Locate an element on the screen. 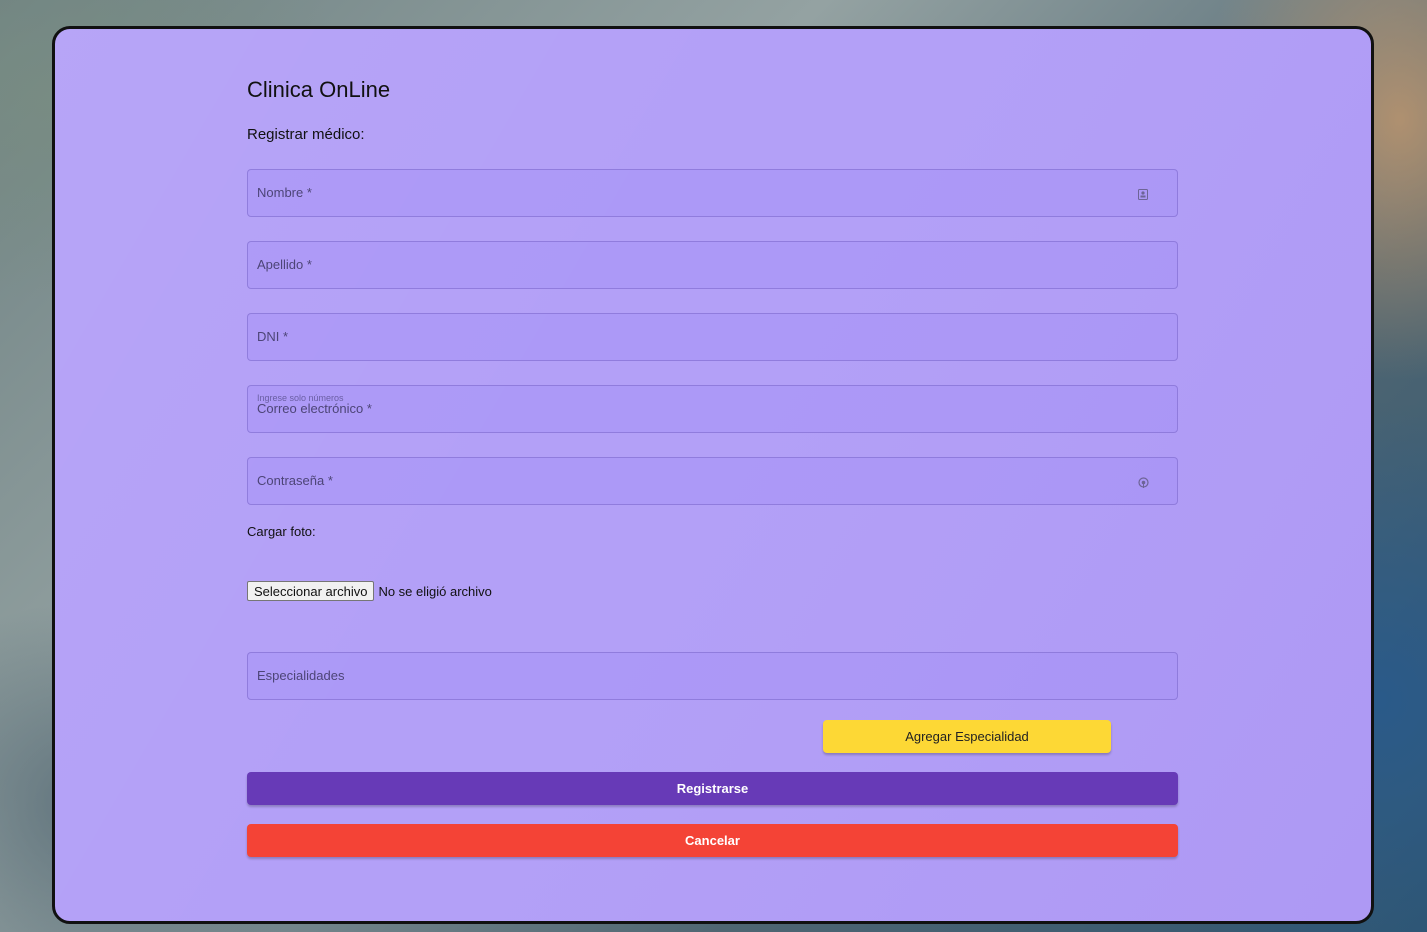  nombre-label: Nombre * is located at coordinates (284, 192).